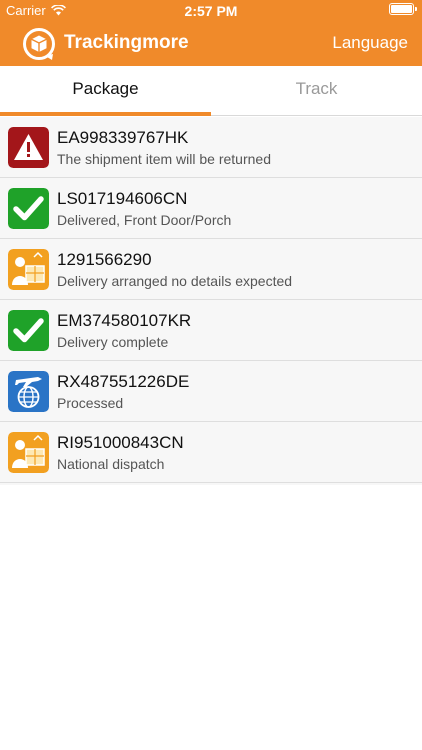 The image size is (422, 750). What do you see at coordinates (105, 91) in the screenshot?
I see `tab-package: Package` at bounding box center [105, 91].